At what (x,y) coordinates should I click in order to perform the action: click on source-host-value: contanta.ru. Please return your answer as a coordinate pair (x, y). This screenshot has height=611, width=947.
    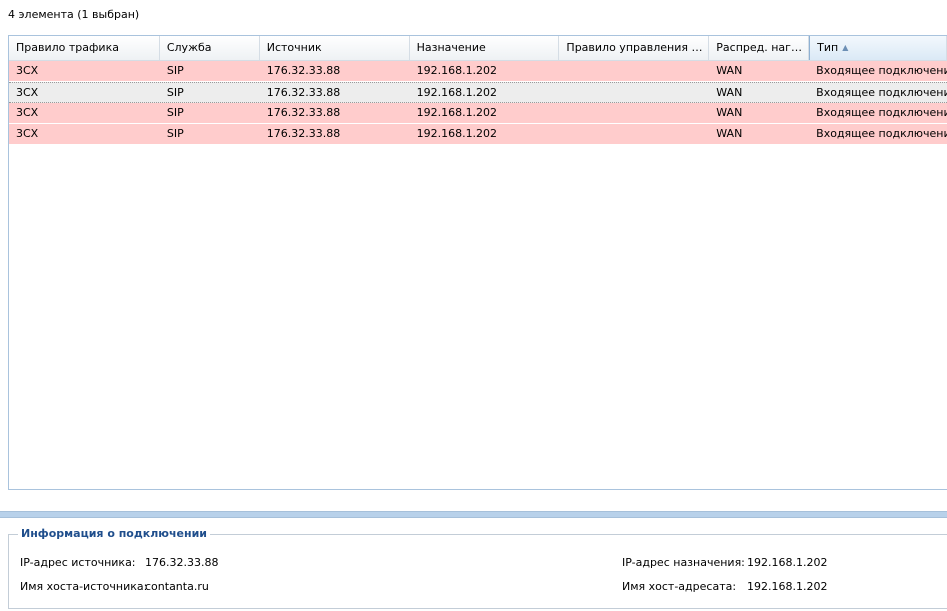
    Looking at the image, I should click on (177, 586).